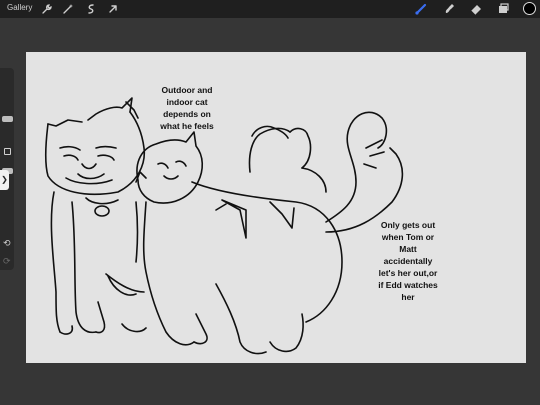 The image size is (540, 405). I want to click on top-toolbar: Gallery, so click(270, 9).